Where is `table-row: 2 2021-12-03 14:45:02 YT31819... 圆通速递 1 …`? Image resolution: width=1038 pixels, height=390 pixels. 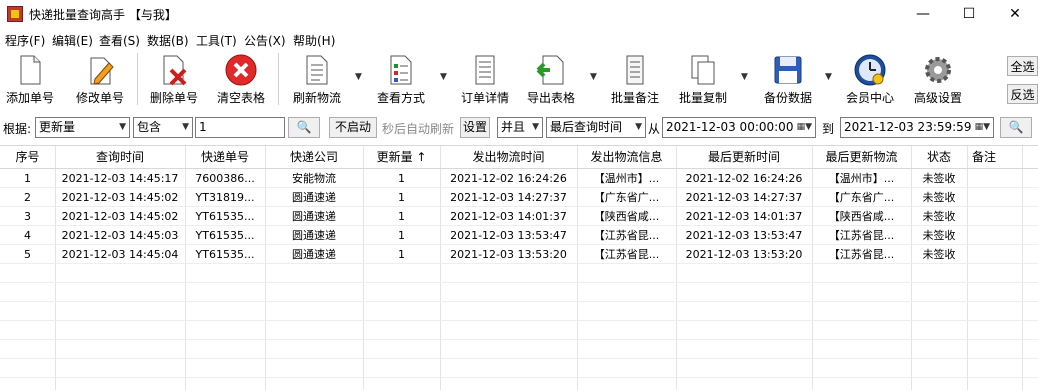
table-row: 2 2021-12-03 14:45:02 YT31819... 圆通速递 1 … is located at coordinates (519, 197).